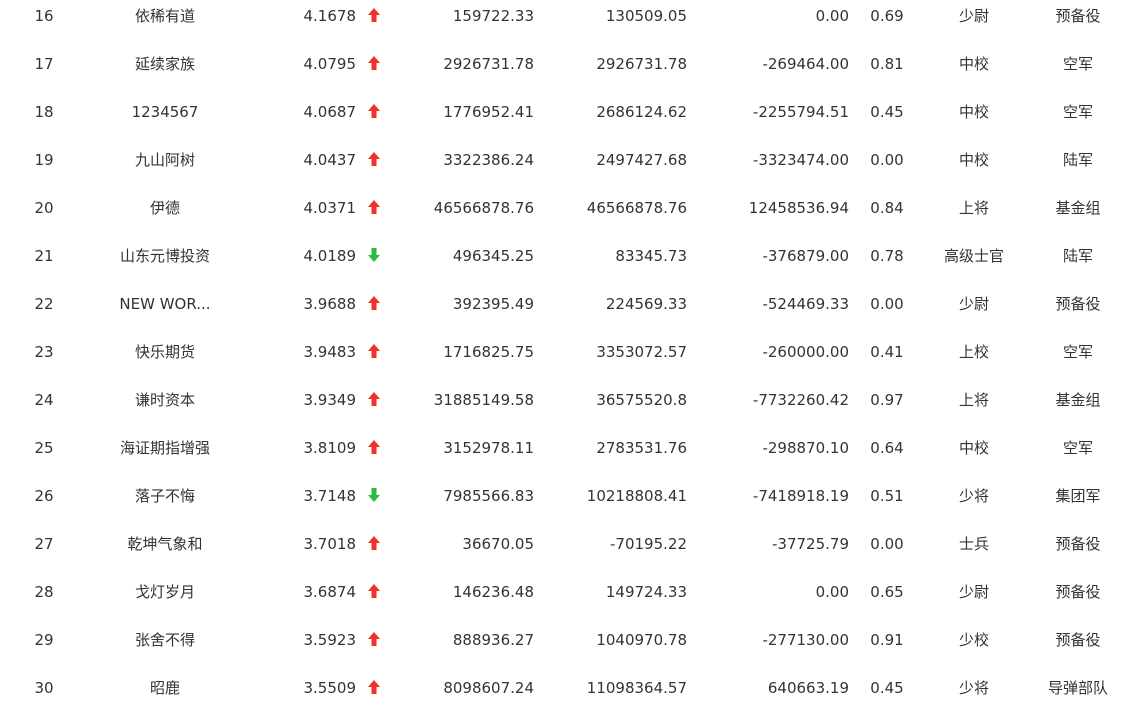  I want to click on rank-title-cell: 少将, so click(973, 688).